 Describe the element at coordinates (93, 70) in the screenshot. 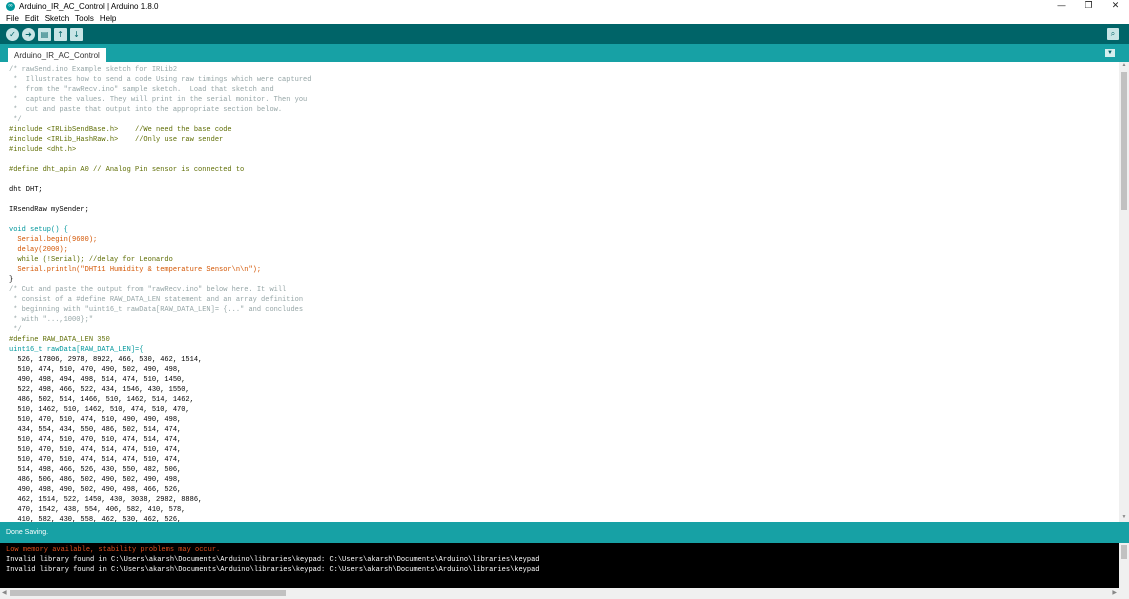

I see `code-line: /* rawSend.ino Example sketch for IRLib2` at that location.